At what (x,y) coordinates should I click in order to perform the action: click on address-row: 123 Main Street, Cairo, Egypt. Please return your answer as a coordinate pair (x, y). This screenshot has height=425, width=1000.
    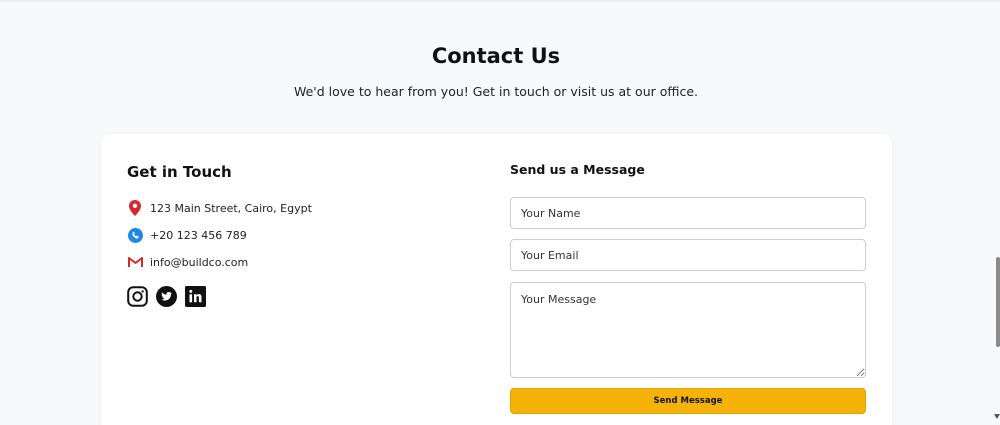
    Looking at the image, I should click on (219, 208).